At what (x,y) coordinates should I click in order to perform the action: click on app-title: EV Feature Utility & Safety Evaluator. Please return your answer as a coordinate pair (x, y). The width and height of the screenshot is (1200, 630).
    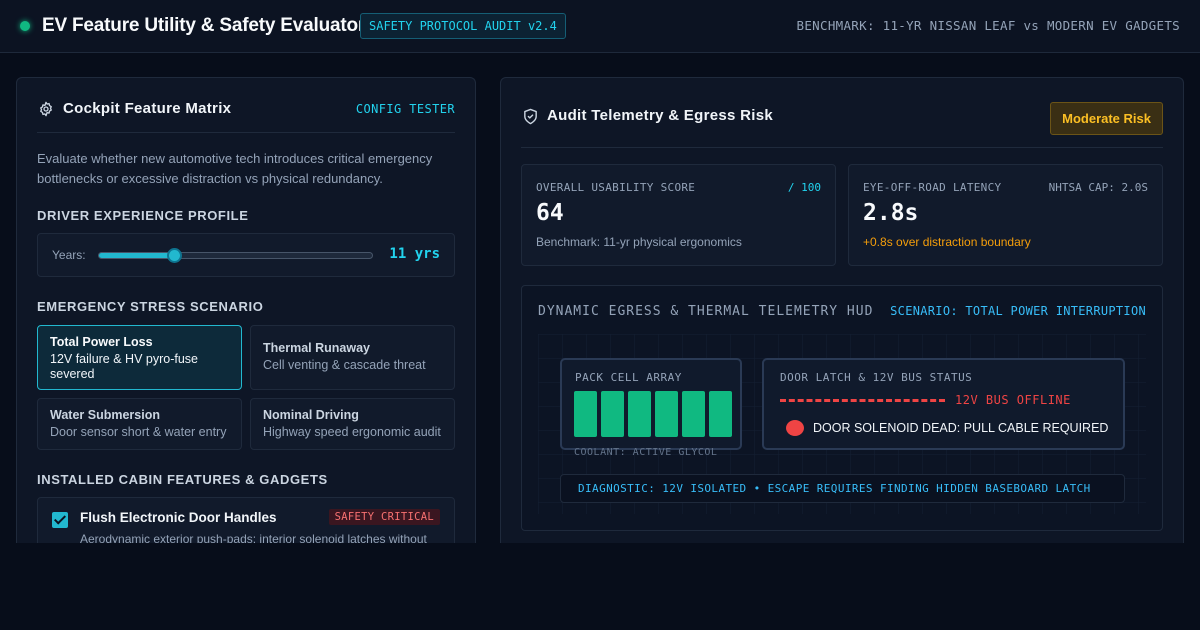
    Looking at the image, I should click on (204, 25).